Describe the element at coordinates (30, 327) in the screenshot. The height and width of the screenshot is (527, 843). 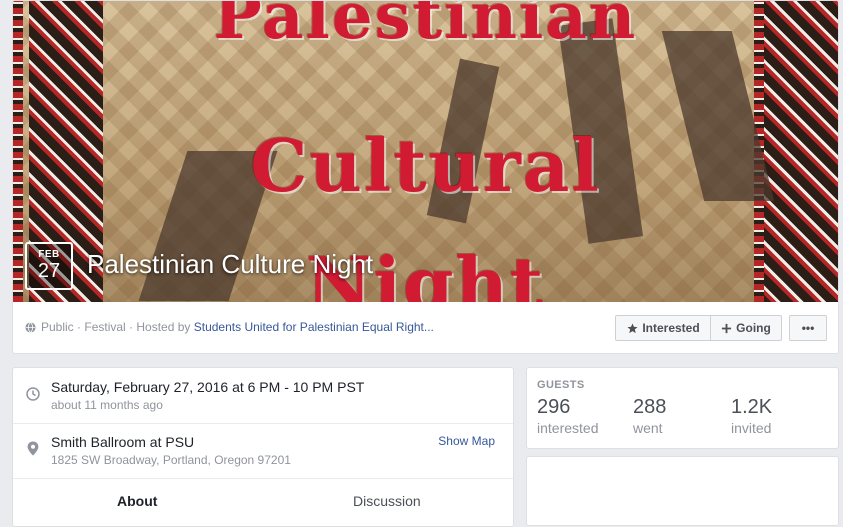
I see `globe-icon` at that location.